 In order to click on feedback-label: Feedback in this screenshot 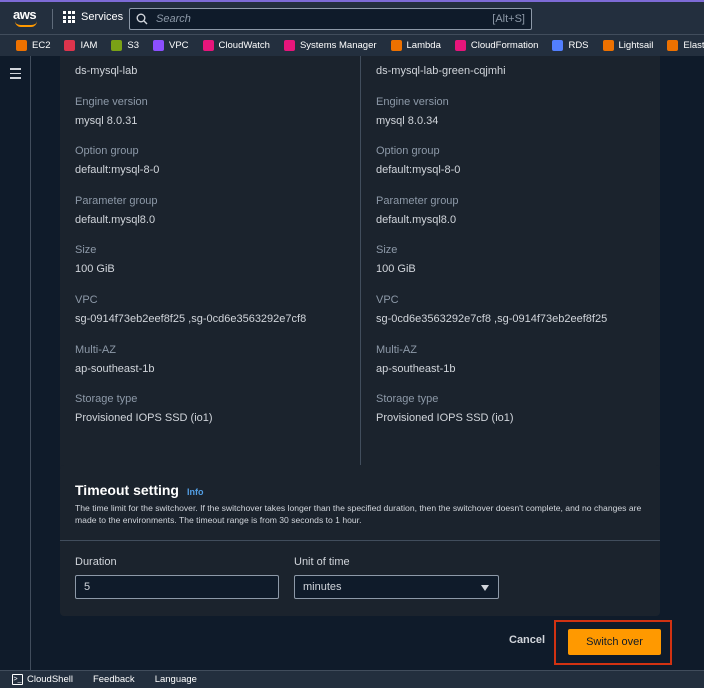, I will do `click(113, 679)`.